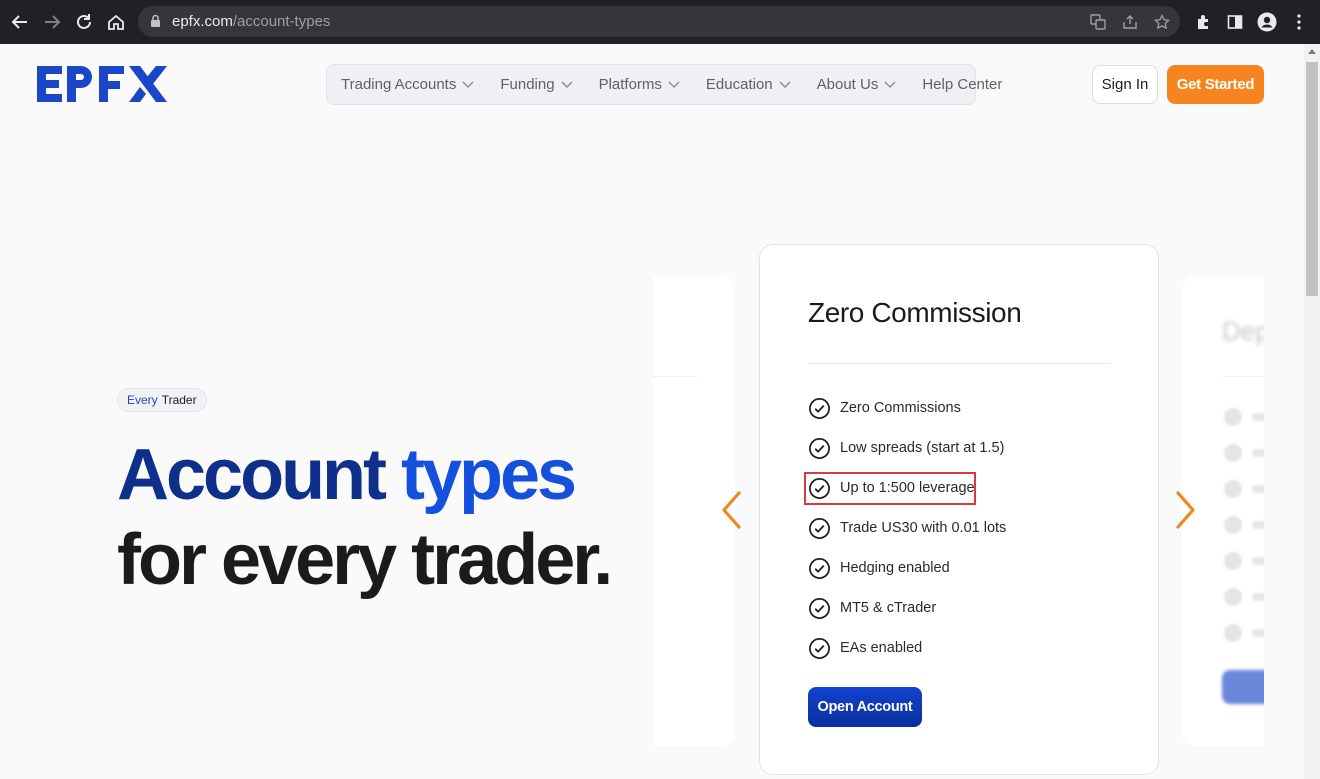 This screenshot has width=1320, height=779. I want to click on every-trader-badge: Every Trader, so click(162, 400).